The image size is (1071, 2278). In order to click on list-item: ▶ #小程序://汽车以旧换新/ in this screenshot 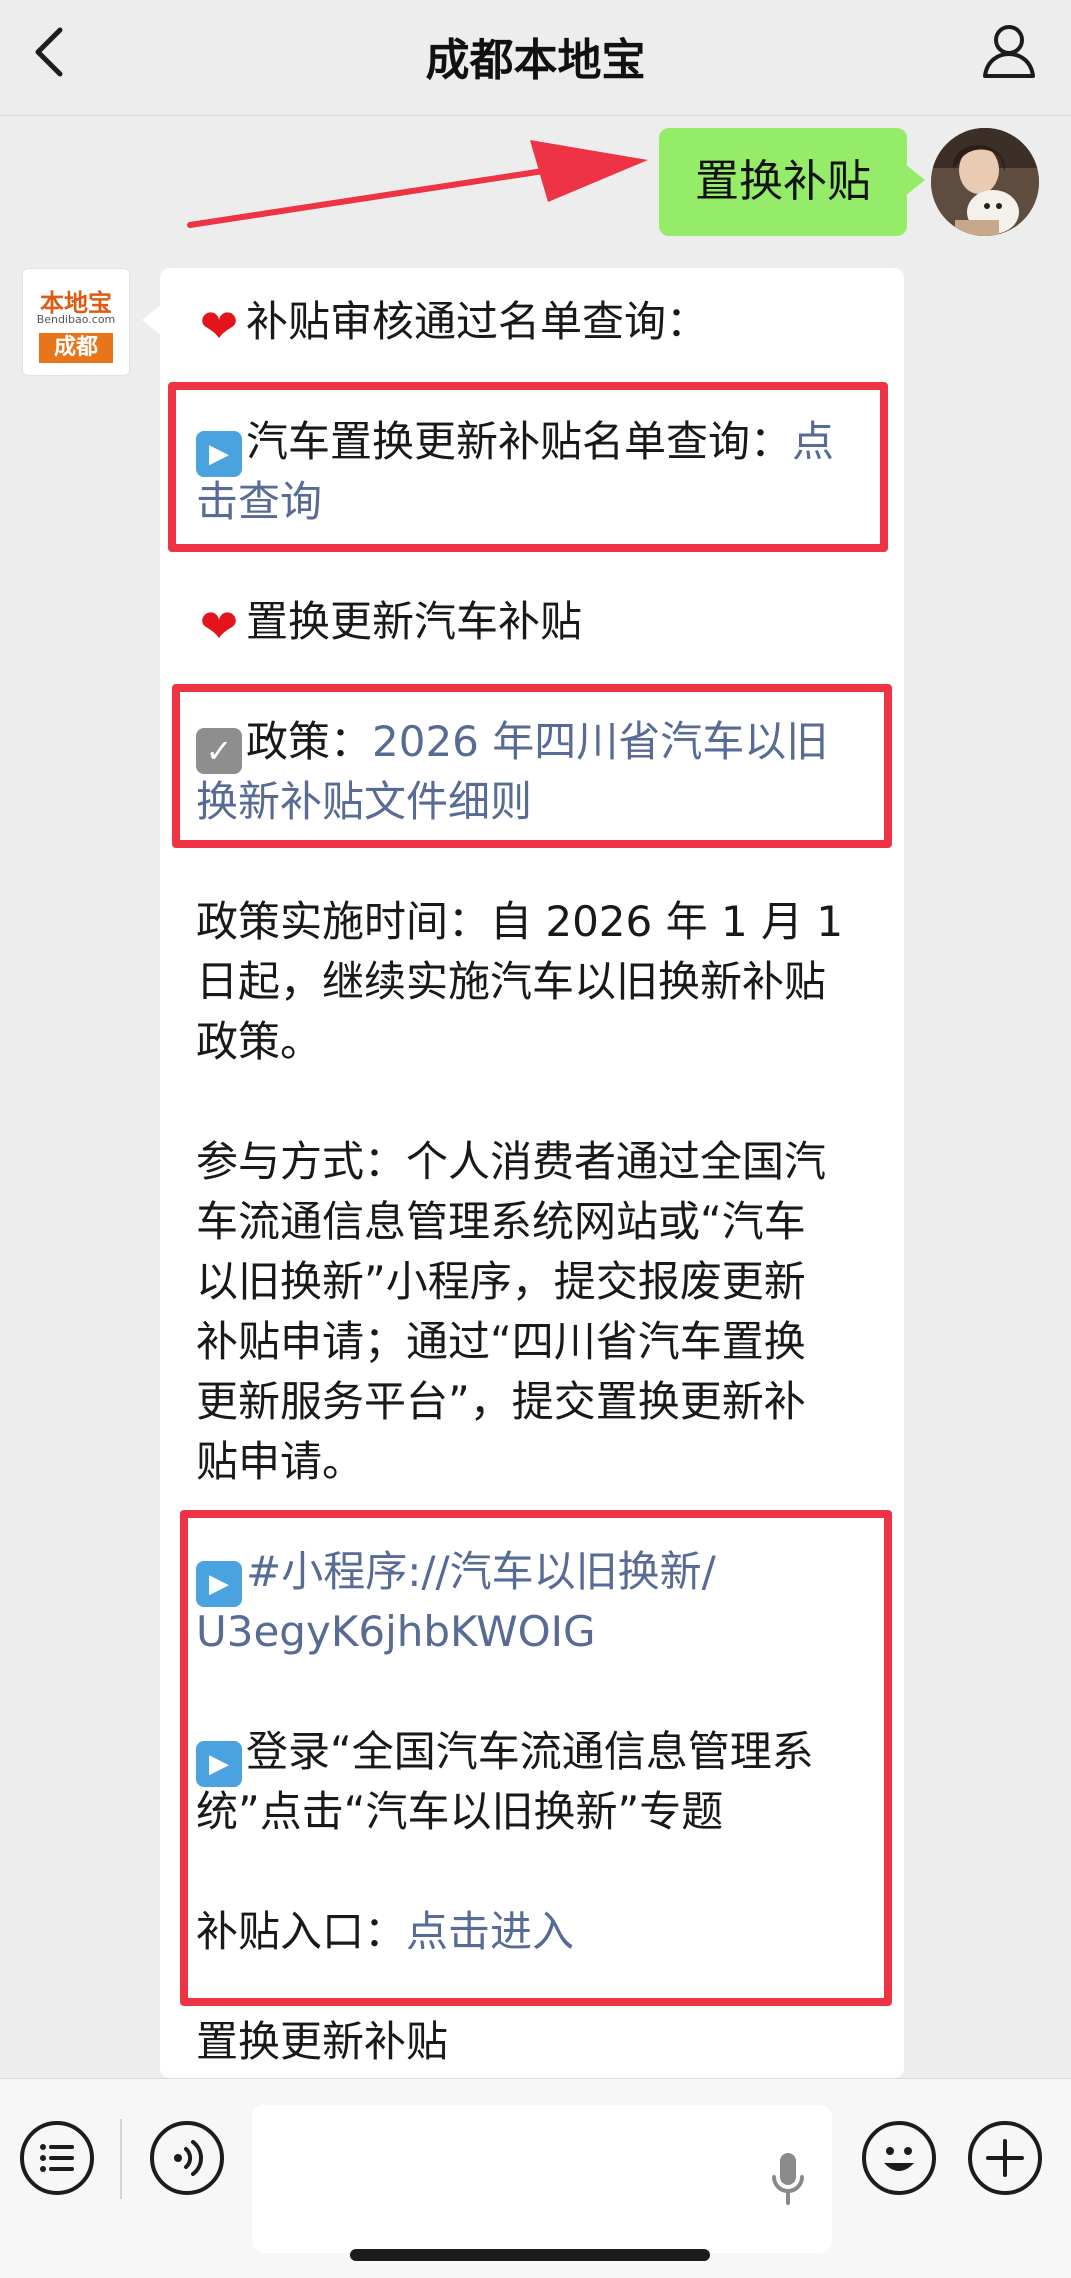, I will do `click(539, 1574)`.